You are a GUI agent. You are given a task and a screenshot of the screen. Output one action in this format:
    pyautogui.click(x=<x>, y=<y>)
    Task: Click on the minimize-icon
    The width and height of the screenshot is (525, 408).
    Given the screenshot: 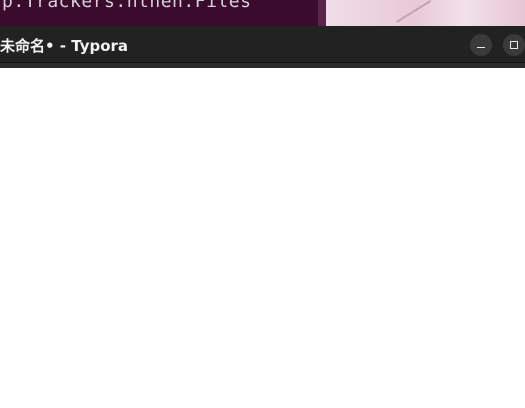 What is the action you would take?
    pyautogui.click(x=481, y=47)
    